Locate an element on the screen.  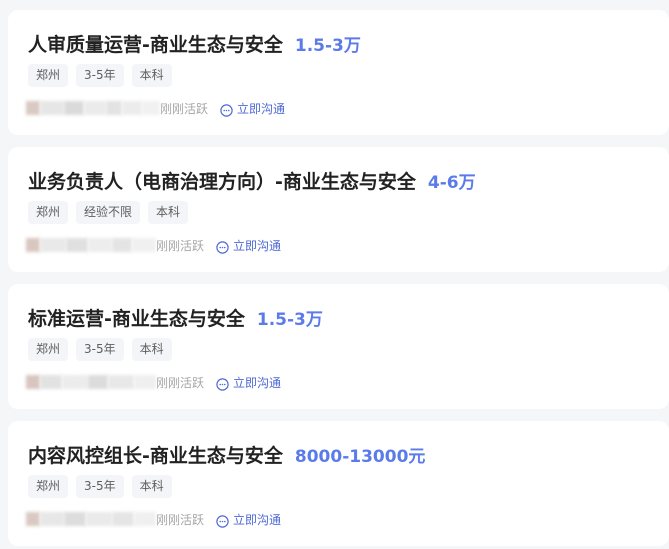
tag-experience: 经验不限 is located at coordinates (108, 212).